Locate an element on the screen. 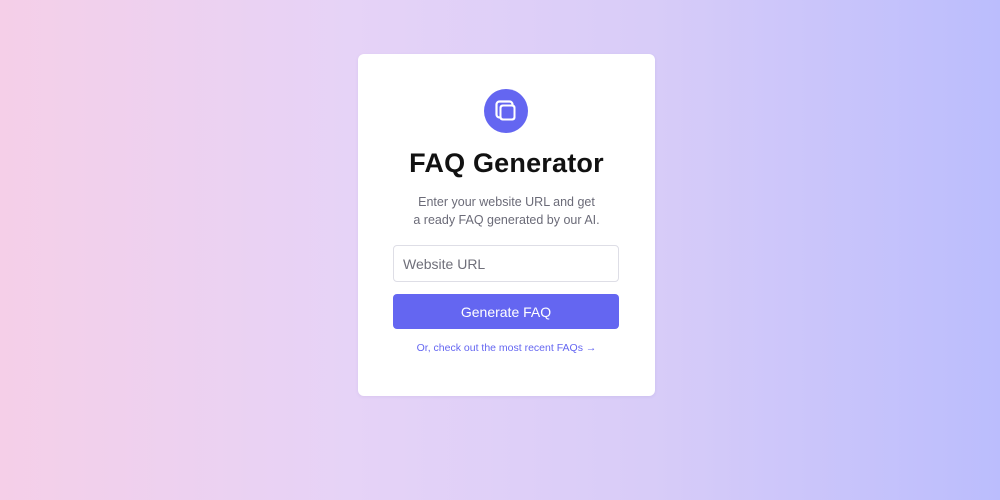 This screenshot has width=1000, height=500. logo-icon is located at coordinates (506, 111).